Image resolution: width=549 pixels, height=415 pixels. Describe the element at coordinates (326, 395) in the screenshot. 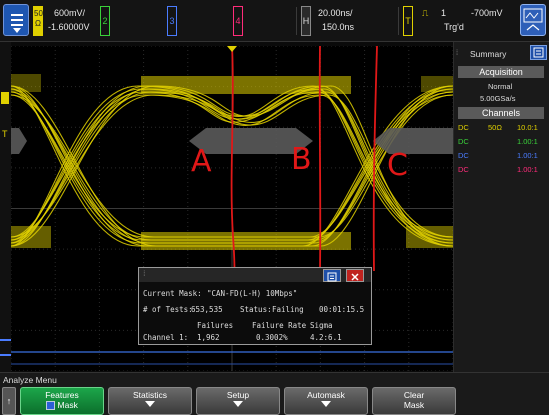

I see `softkey-automask-label: Automask` at that location.